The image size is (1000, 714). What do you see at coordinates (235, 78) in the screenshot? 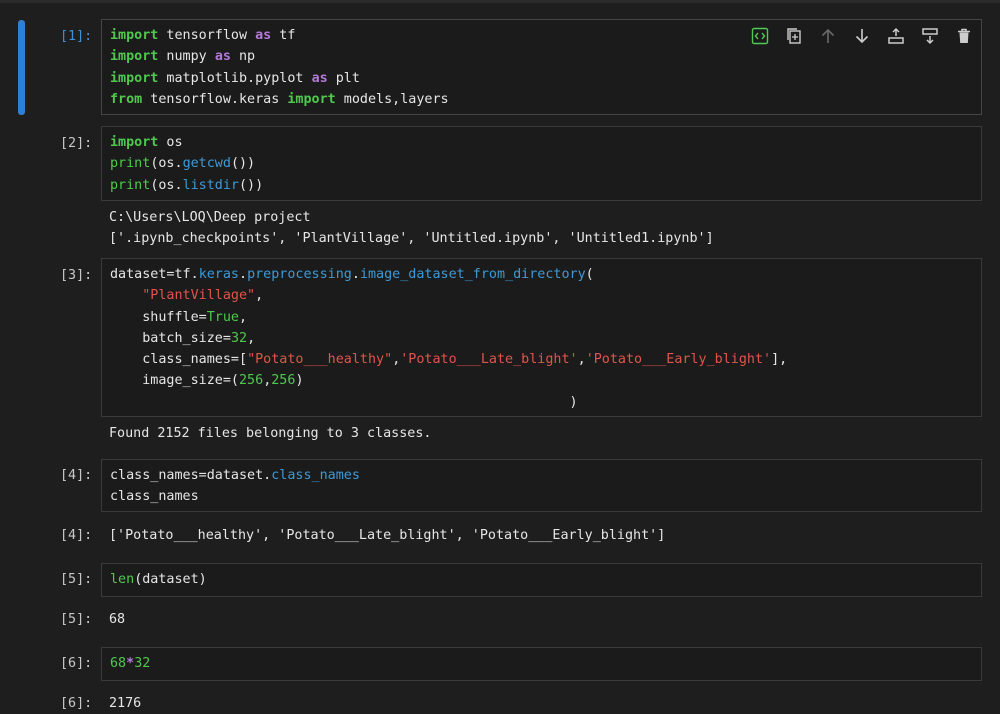
I see `code-token: matplotlib.pyplot` at bounding box center [235, 78].